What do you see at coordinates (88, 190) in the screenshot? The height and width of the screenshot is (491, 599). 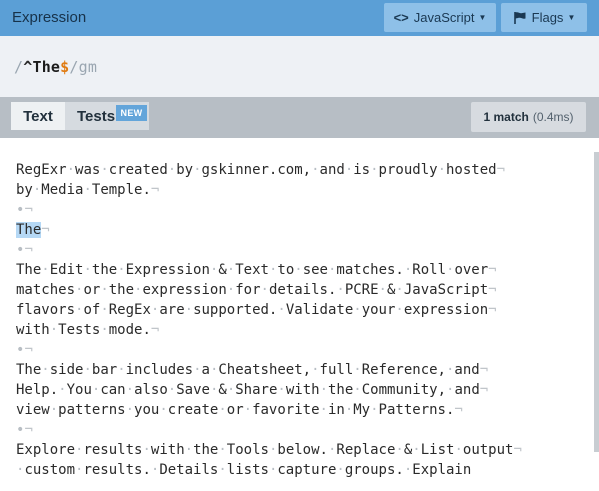 I see `text-line: by·Media·Temple.¬` at bounding box center [88, 190].